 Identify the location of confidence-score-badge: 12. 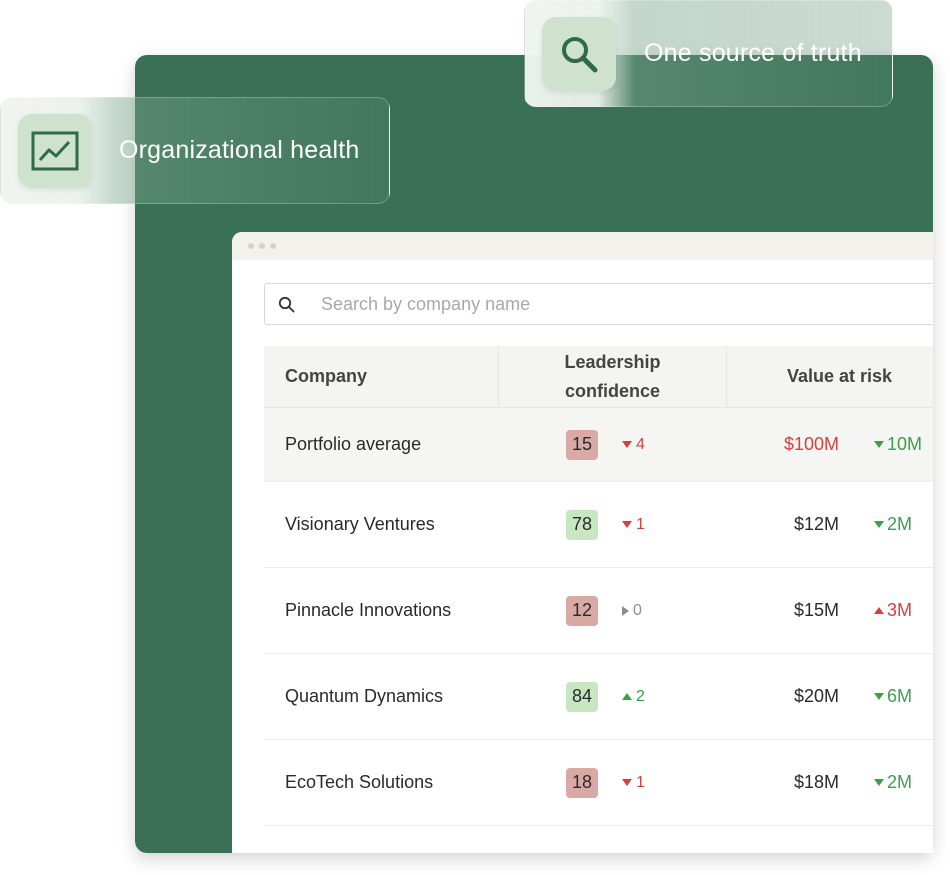
(582, 610).